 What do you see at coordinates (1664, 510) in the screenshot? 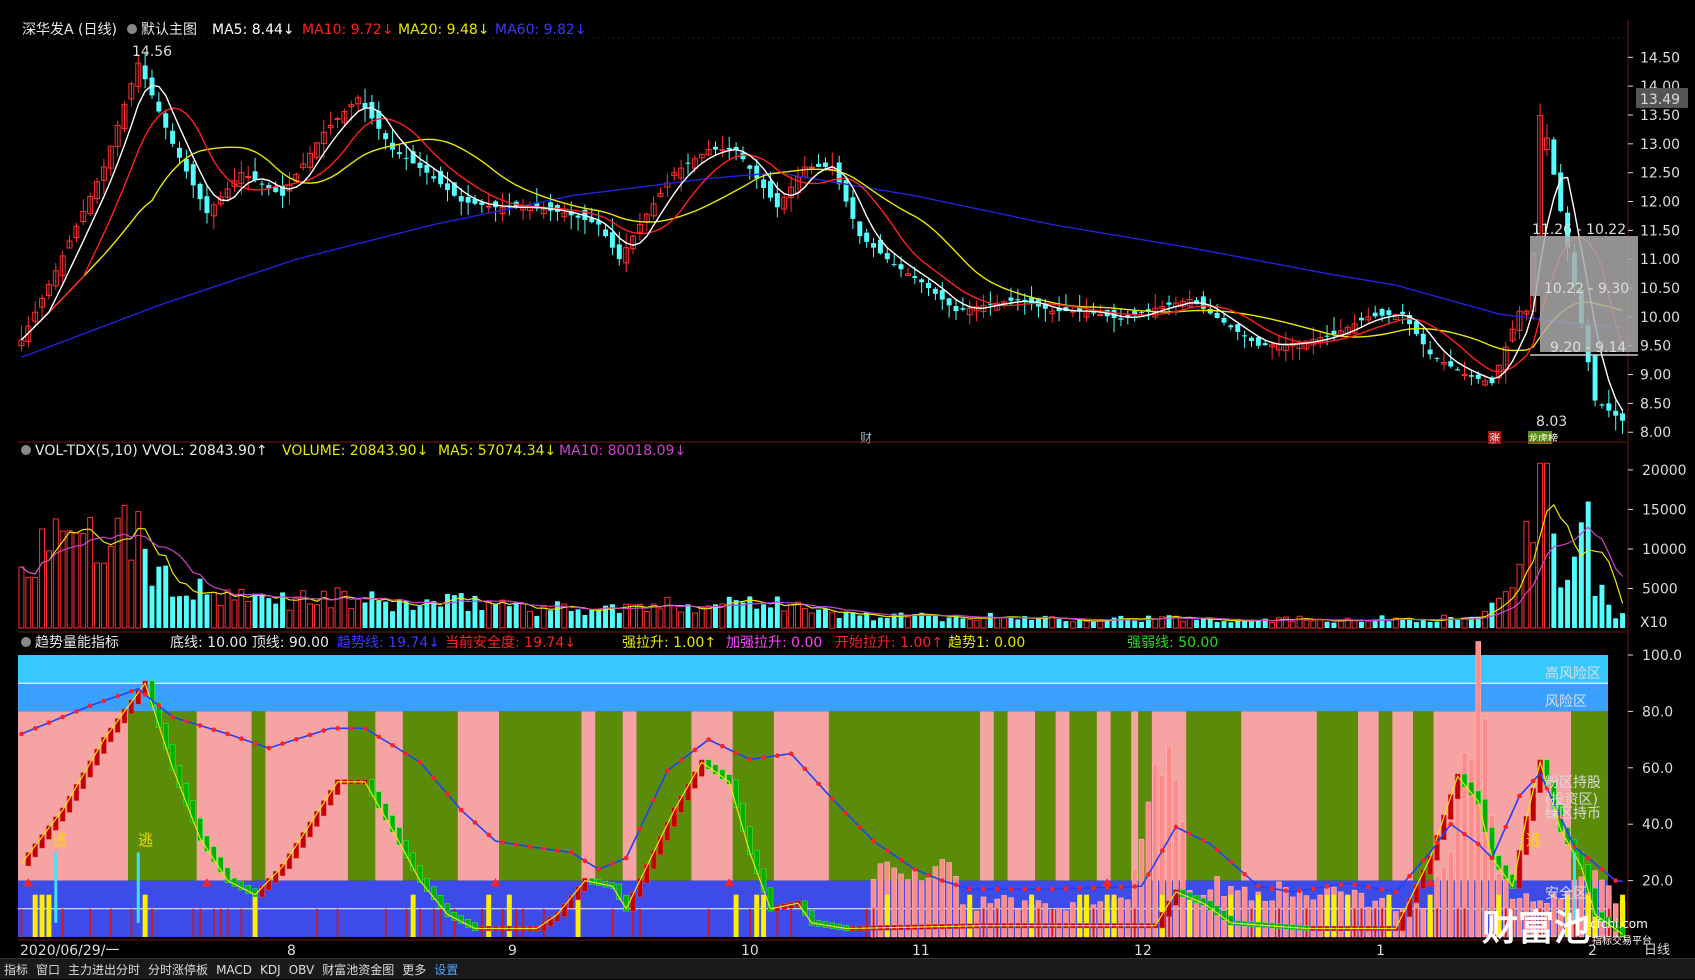
I see `vol-tick-label: 15000` at bounding box center [1664, 510].